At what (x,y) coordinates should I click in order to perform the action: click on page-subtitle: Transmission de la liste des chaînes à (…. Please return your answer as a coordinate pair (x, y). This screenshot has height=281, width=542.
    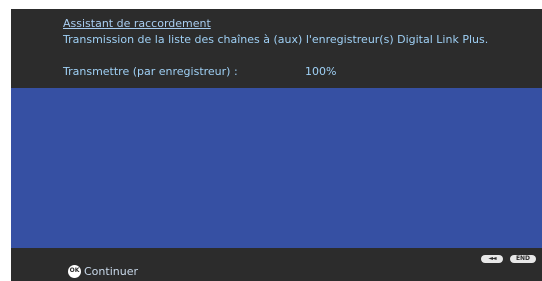
    Looking at the image, I should click on (276, 39).